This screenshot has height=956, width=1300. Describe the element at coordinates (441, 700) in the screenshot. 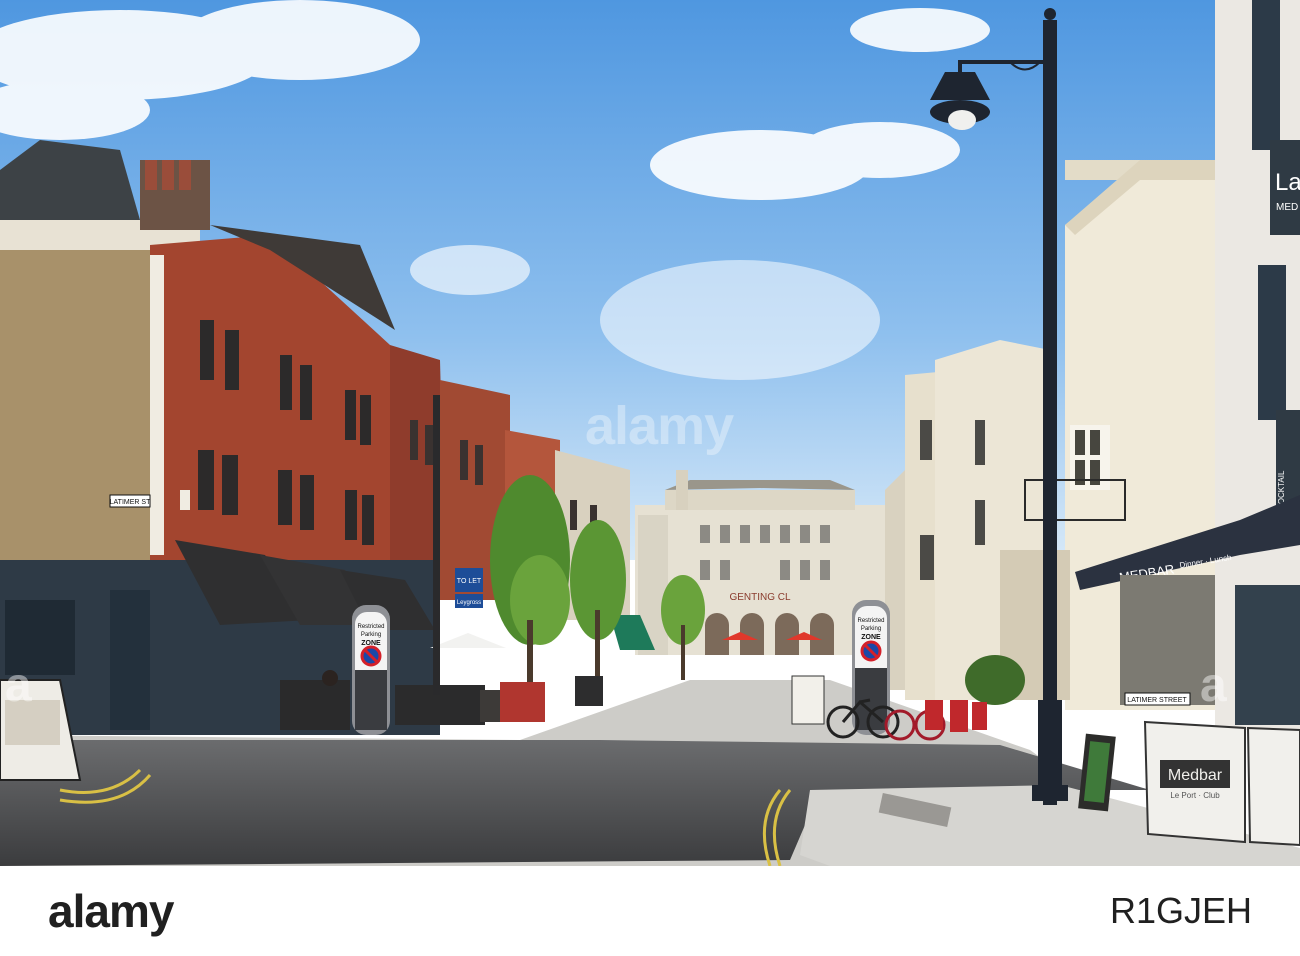

I see `cafe-seating-left` at that location.